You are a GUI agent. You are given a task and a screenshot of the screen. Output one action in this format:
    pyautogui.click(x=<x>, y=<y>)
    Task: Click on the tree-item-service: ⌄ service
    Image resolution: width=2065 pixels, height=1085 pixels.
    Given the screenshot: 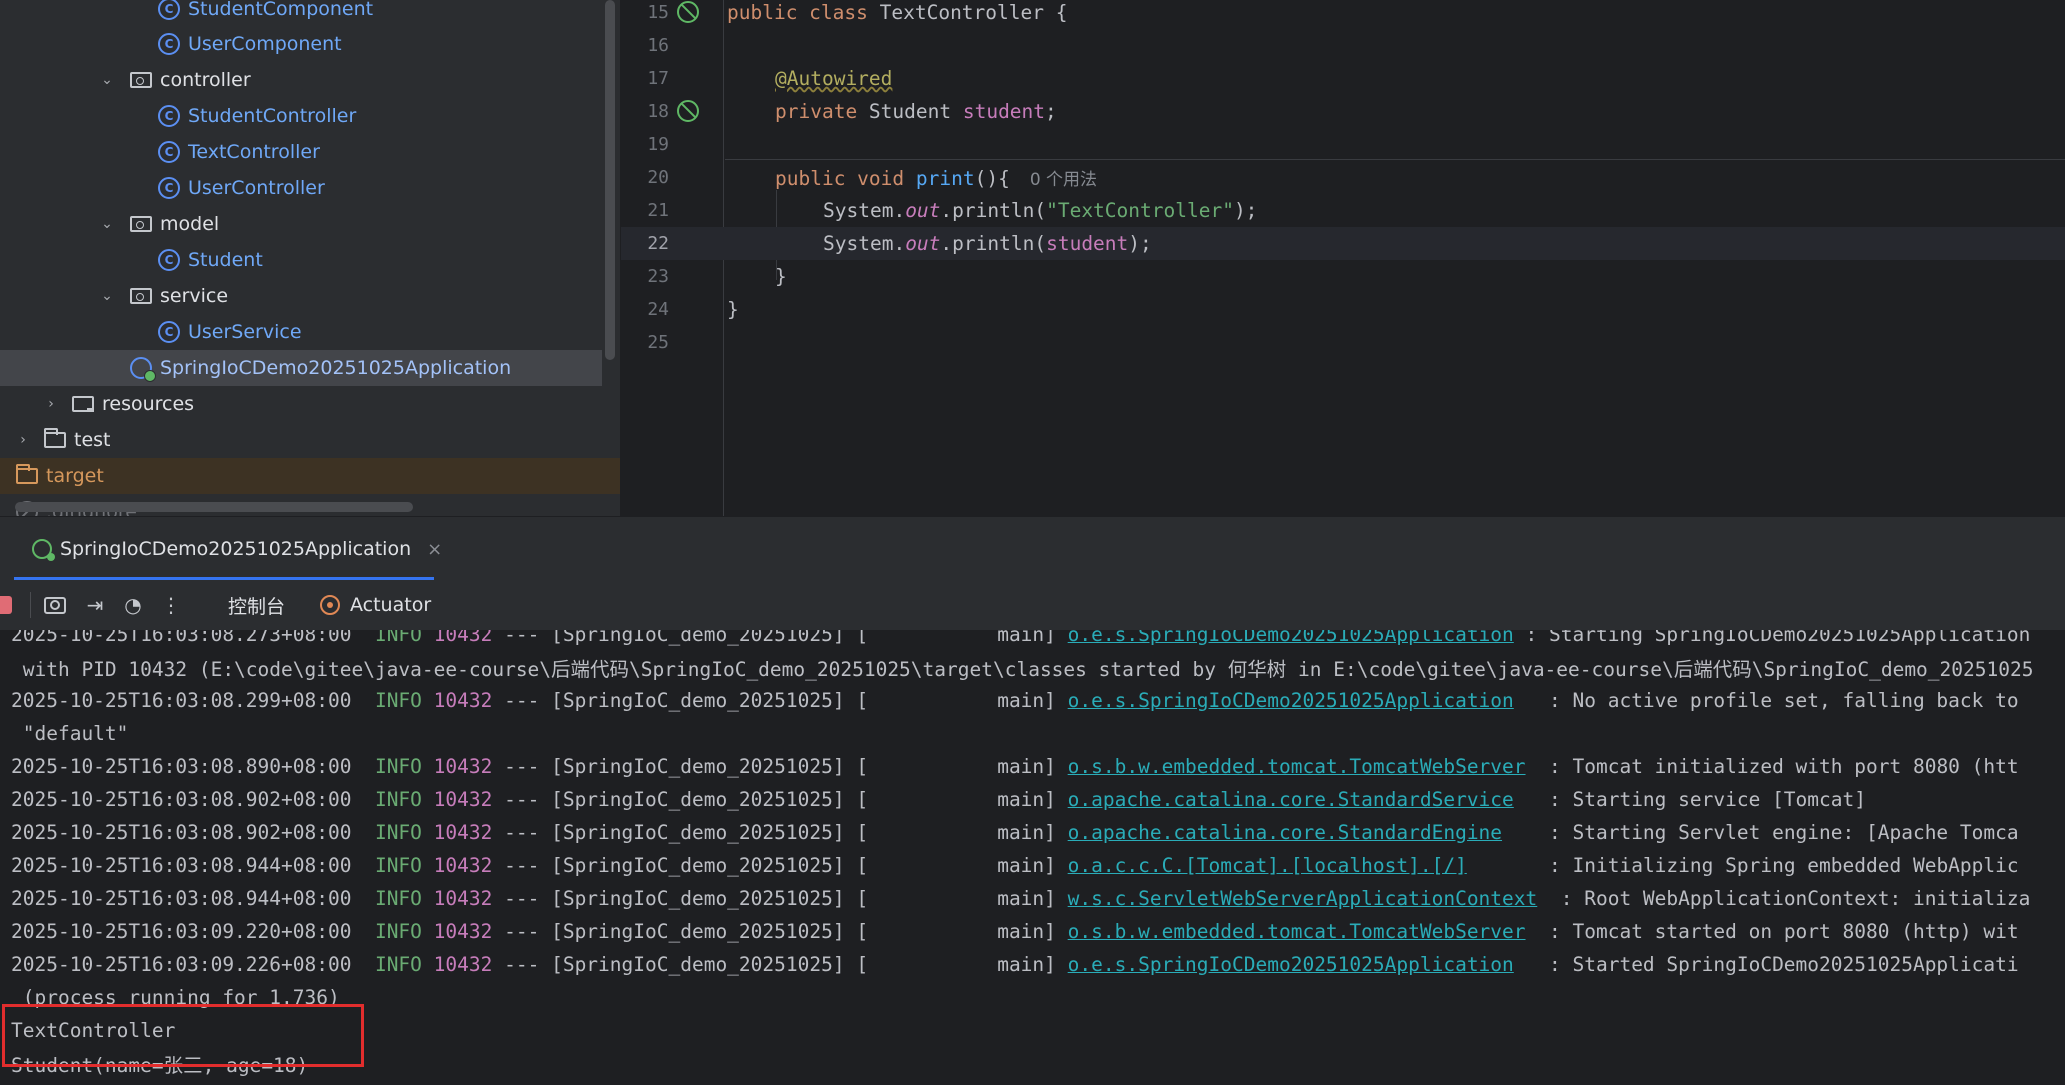 What is the action you would take?
    pyautogui.click(x=310, y=296)
    